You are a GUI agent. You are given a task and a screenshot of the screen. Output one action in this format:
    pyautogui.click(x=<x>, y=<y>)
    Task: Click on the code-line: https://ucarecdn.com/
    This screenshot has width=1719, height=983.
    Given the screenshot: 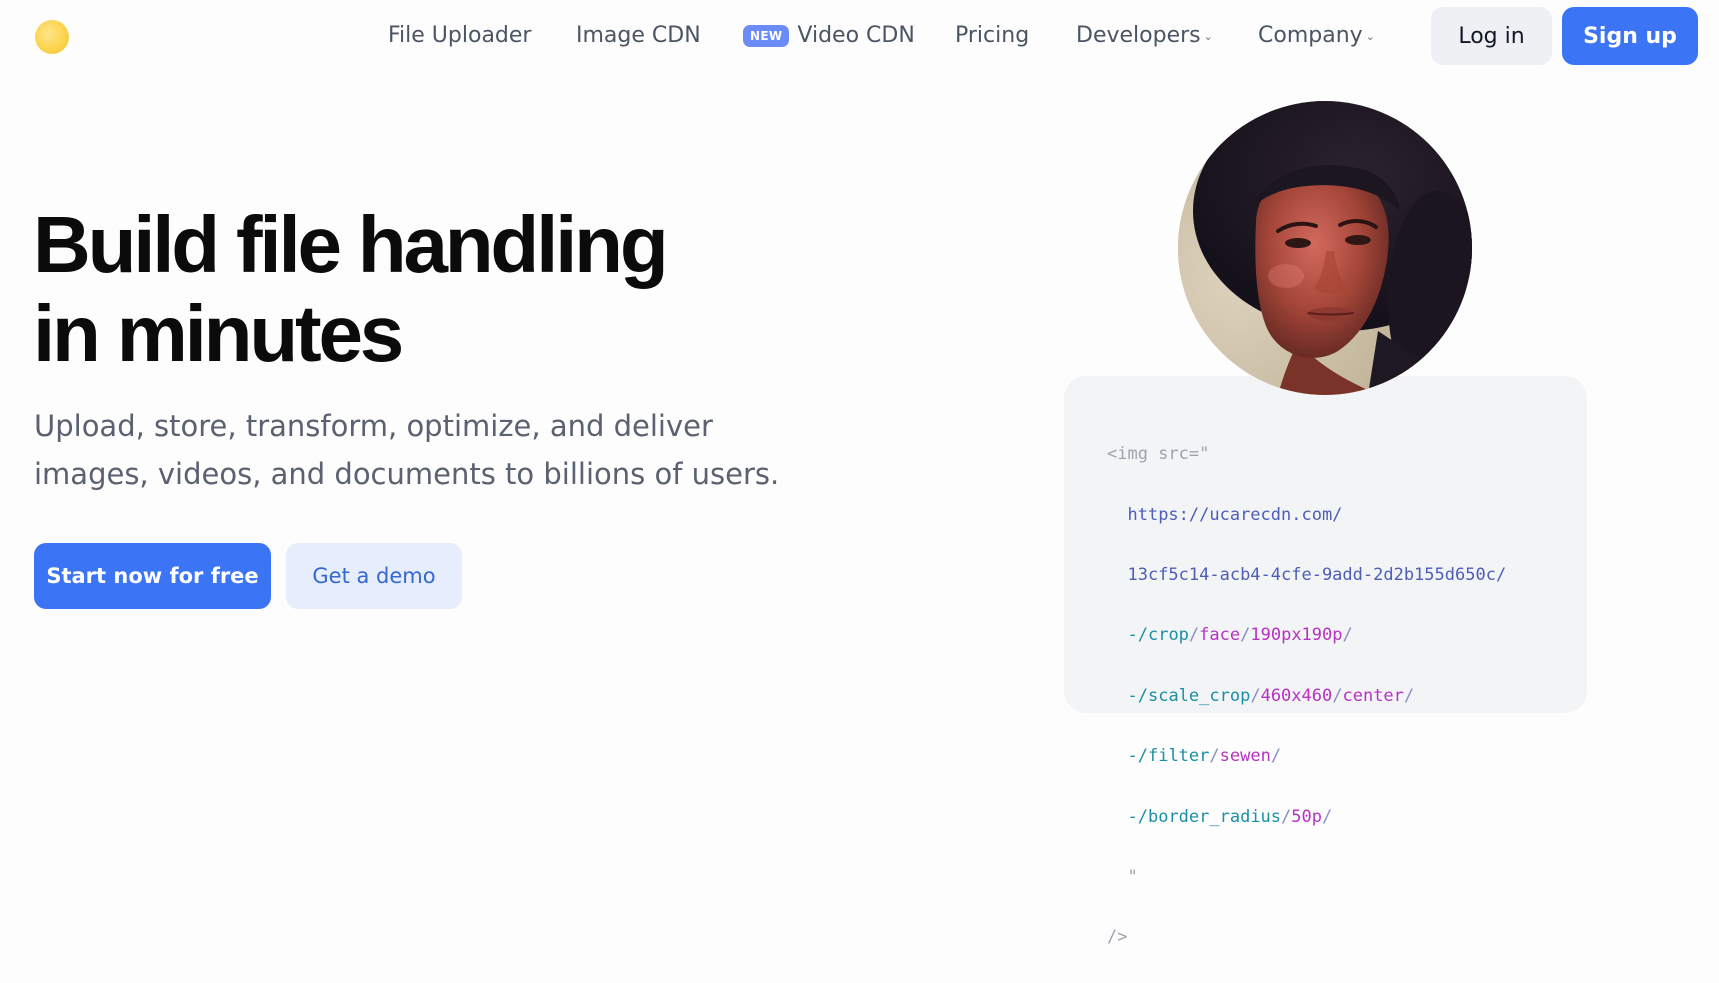 What is the action you would take?
    pyautogui.click(x=1306, y=515)
    